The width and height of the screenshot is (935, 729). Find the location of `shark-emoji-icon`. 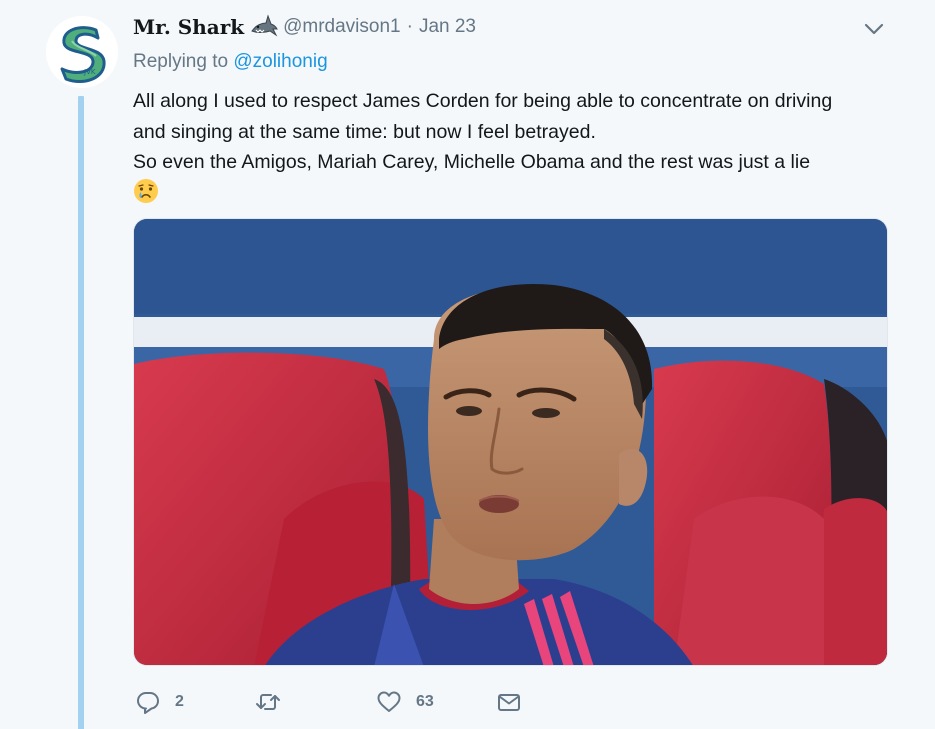

shark-emoji-icon is located at coordinates (264, 27).